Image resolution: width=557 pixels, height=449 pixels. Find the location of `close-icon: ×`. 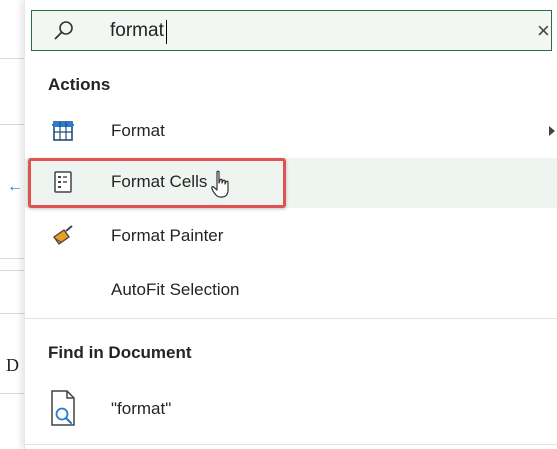

close-icon: × is located at coordinates (544, 31).